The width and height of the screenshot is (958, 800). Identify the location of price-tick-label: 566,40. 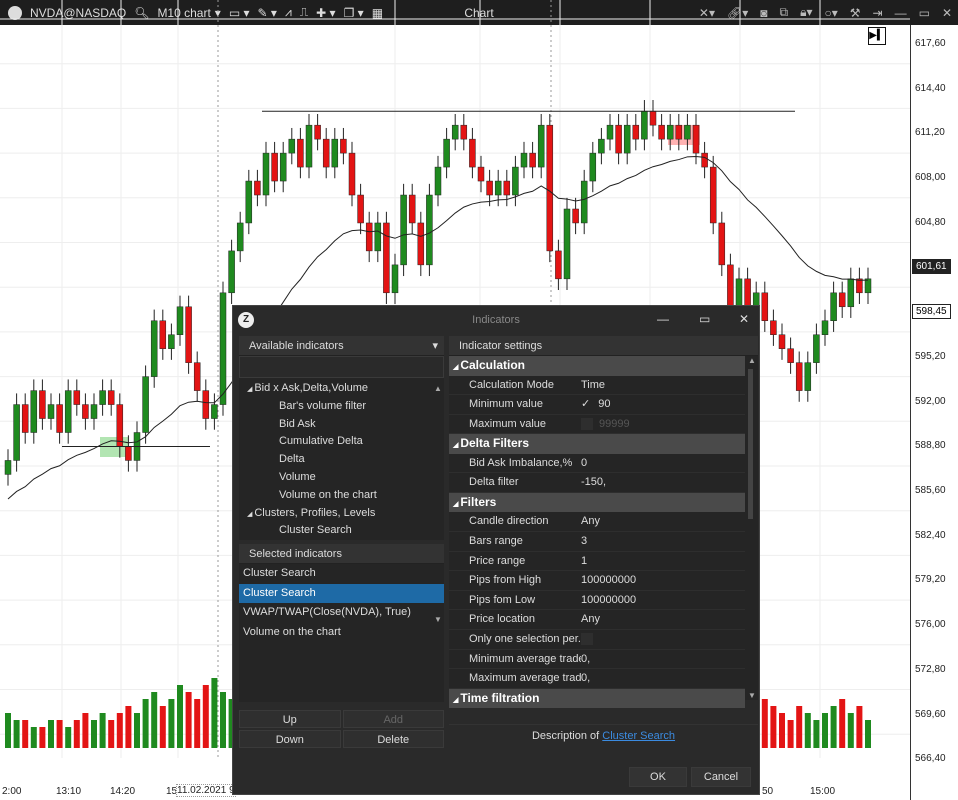
(930, 759).